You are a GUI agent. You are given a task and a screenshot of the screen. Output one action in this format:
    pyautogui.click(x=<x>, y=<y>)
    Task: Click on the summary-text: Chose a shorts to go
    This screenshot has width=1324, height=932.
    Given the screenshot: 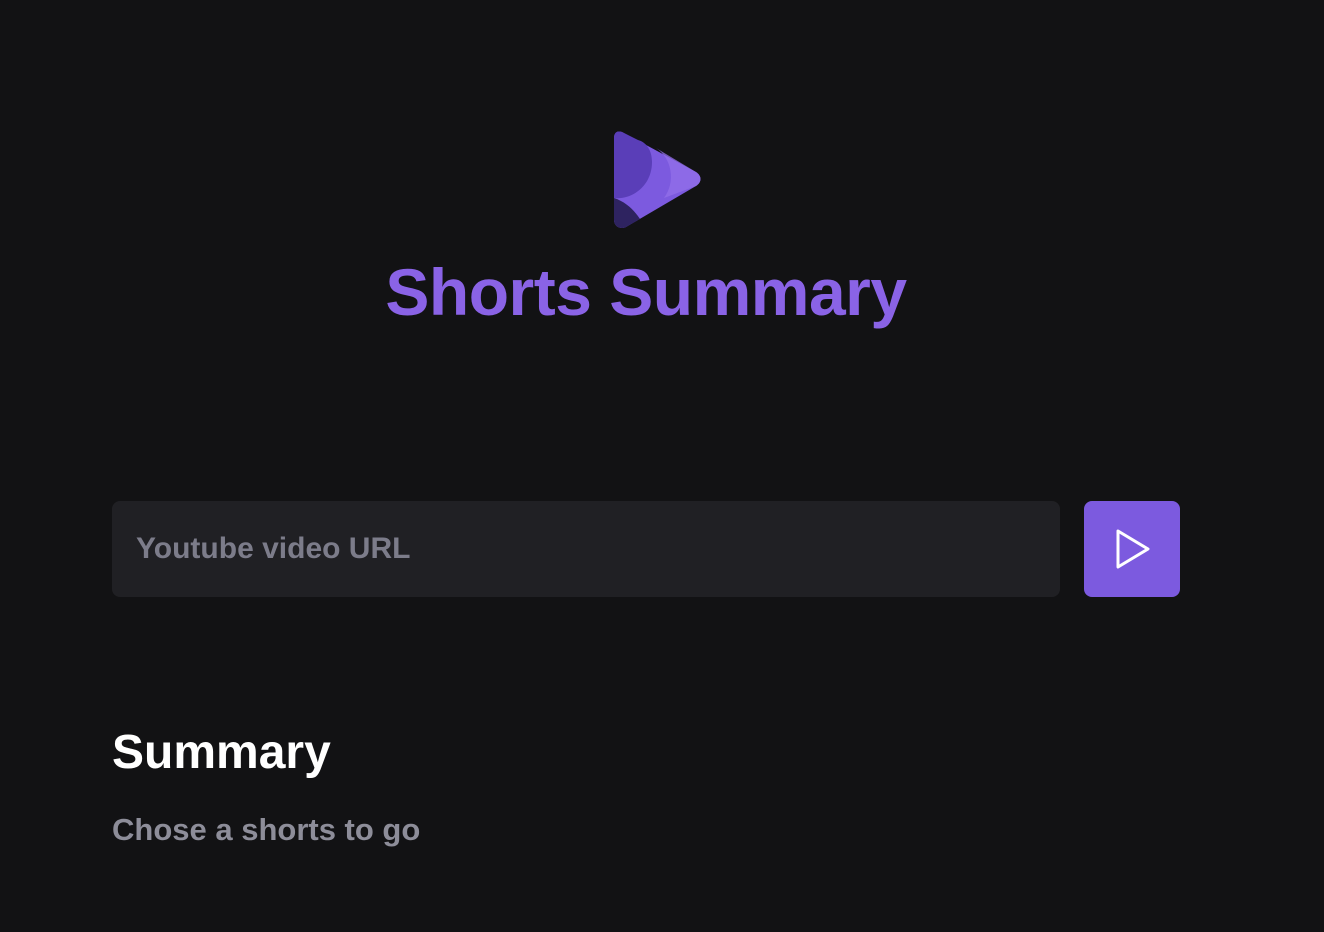 What is the action you would take?
    pyautogui.click(x=266, y=829)
    